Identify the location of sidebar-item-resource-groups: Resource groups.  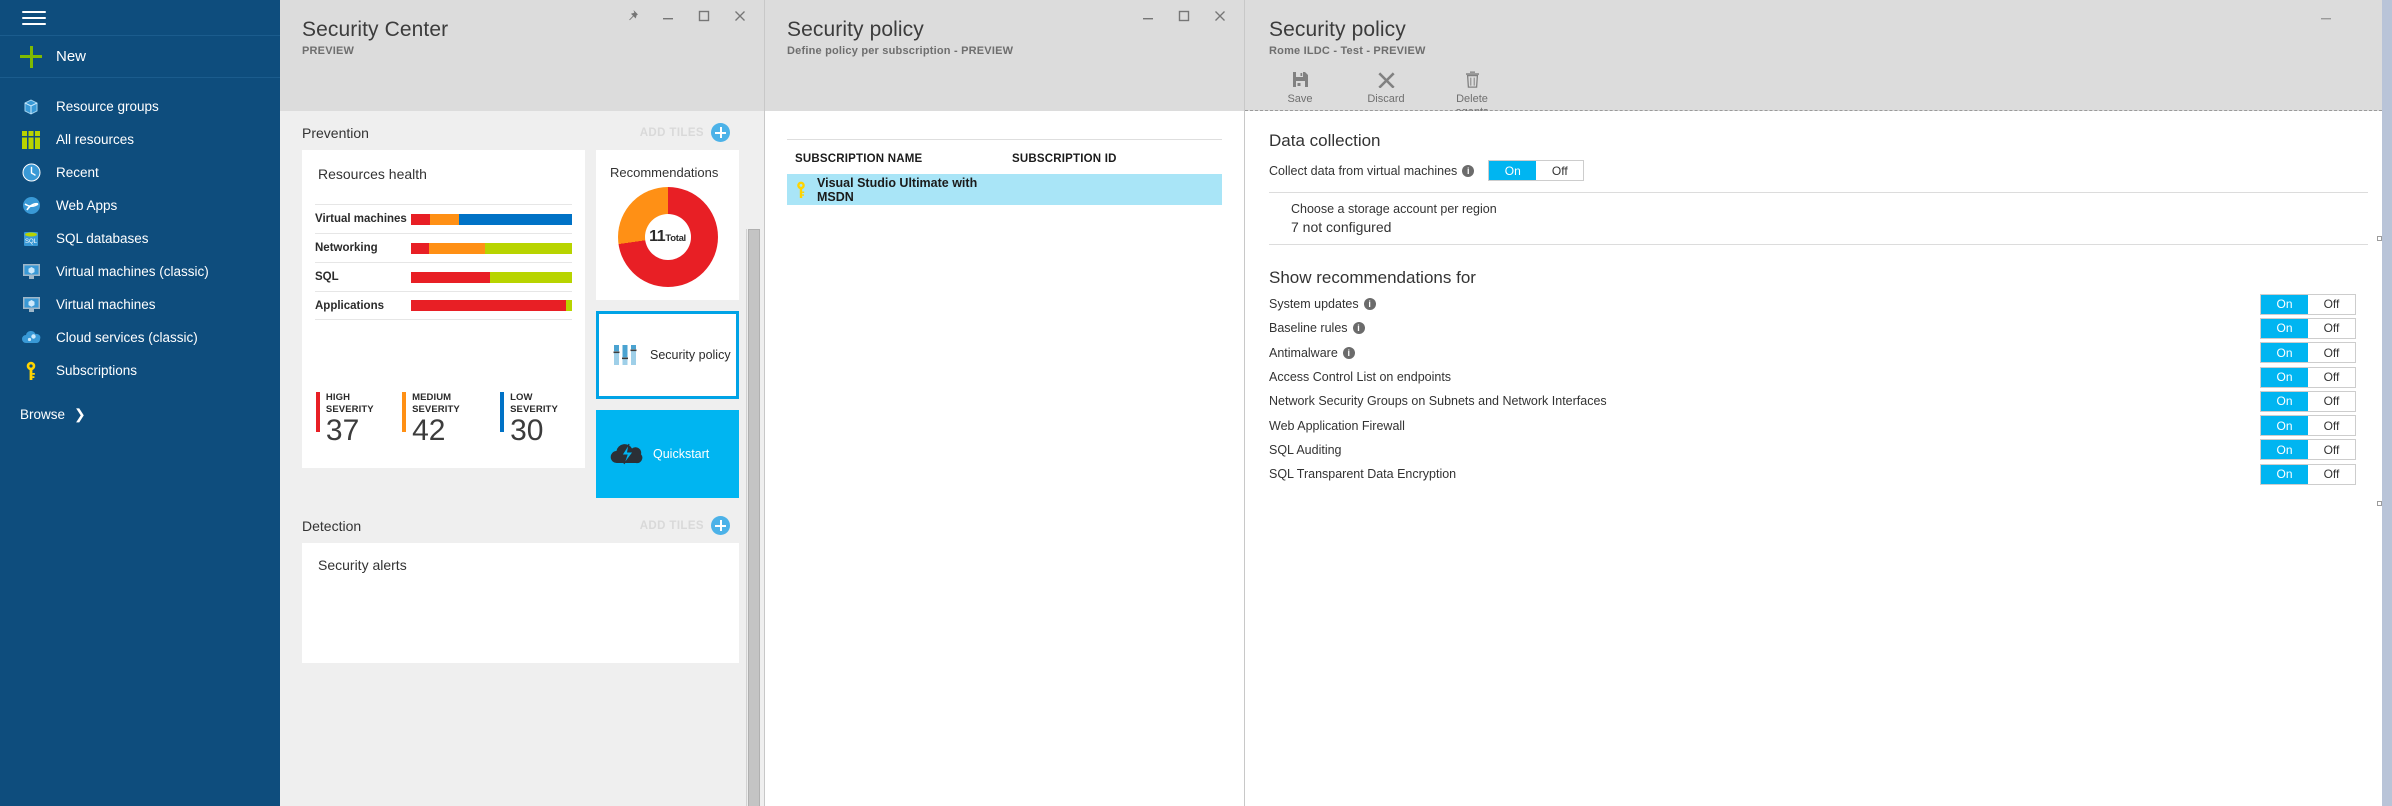
(140, 106).